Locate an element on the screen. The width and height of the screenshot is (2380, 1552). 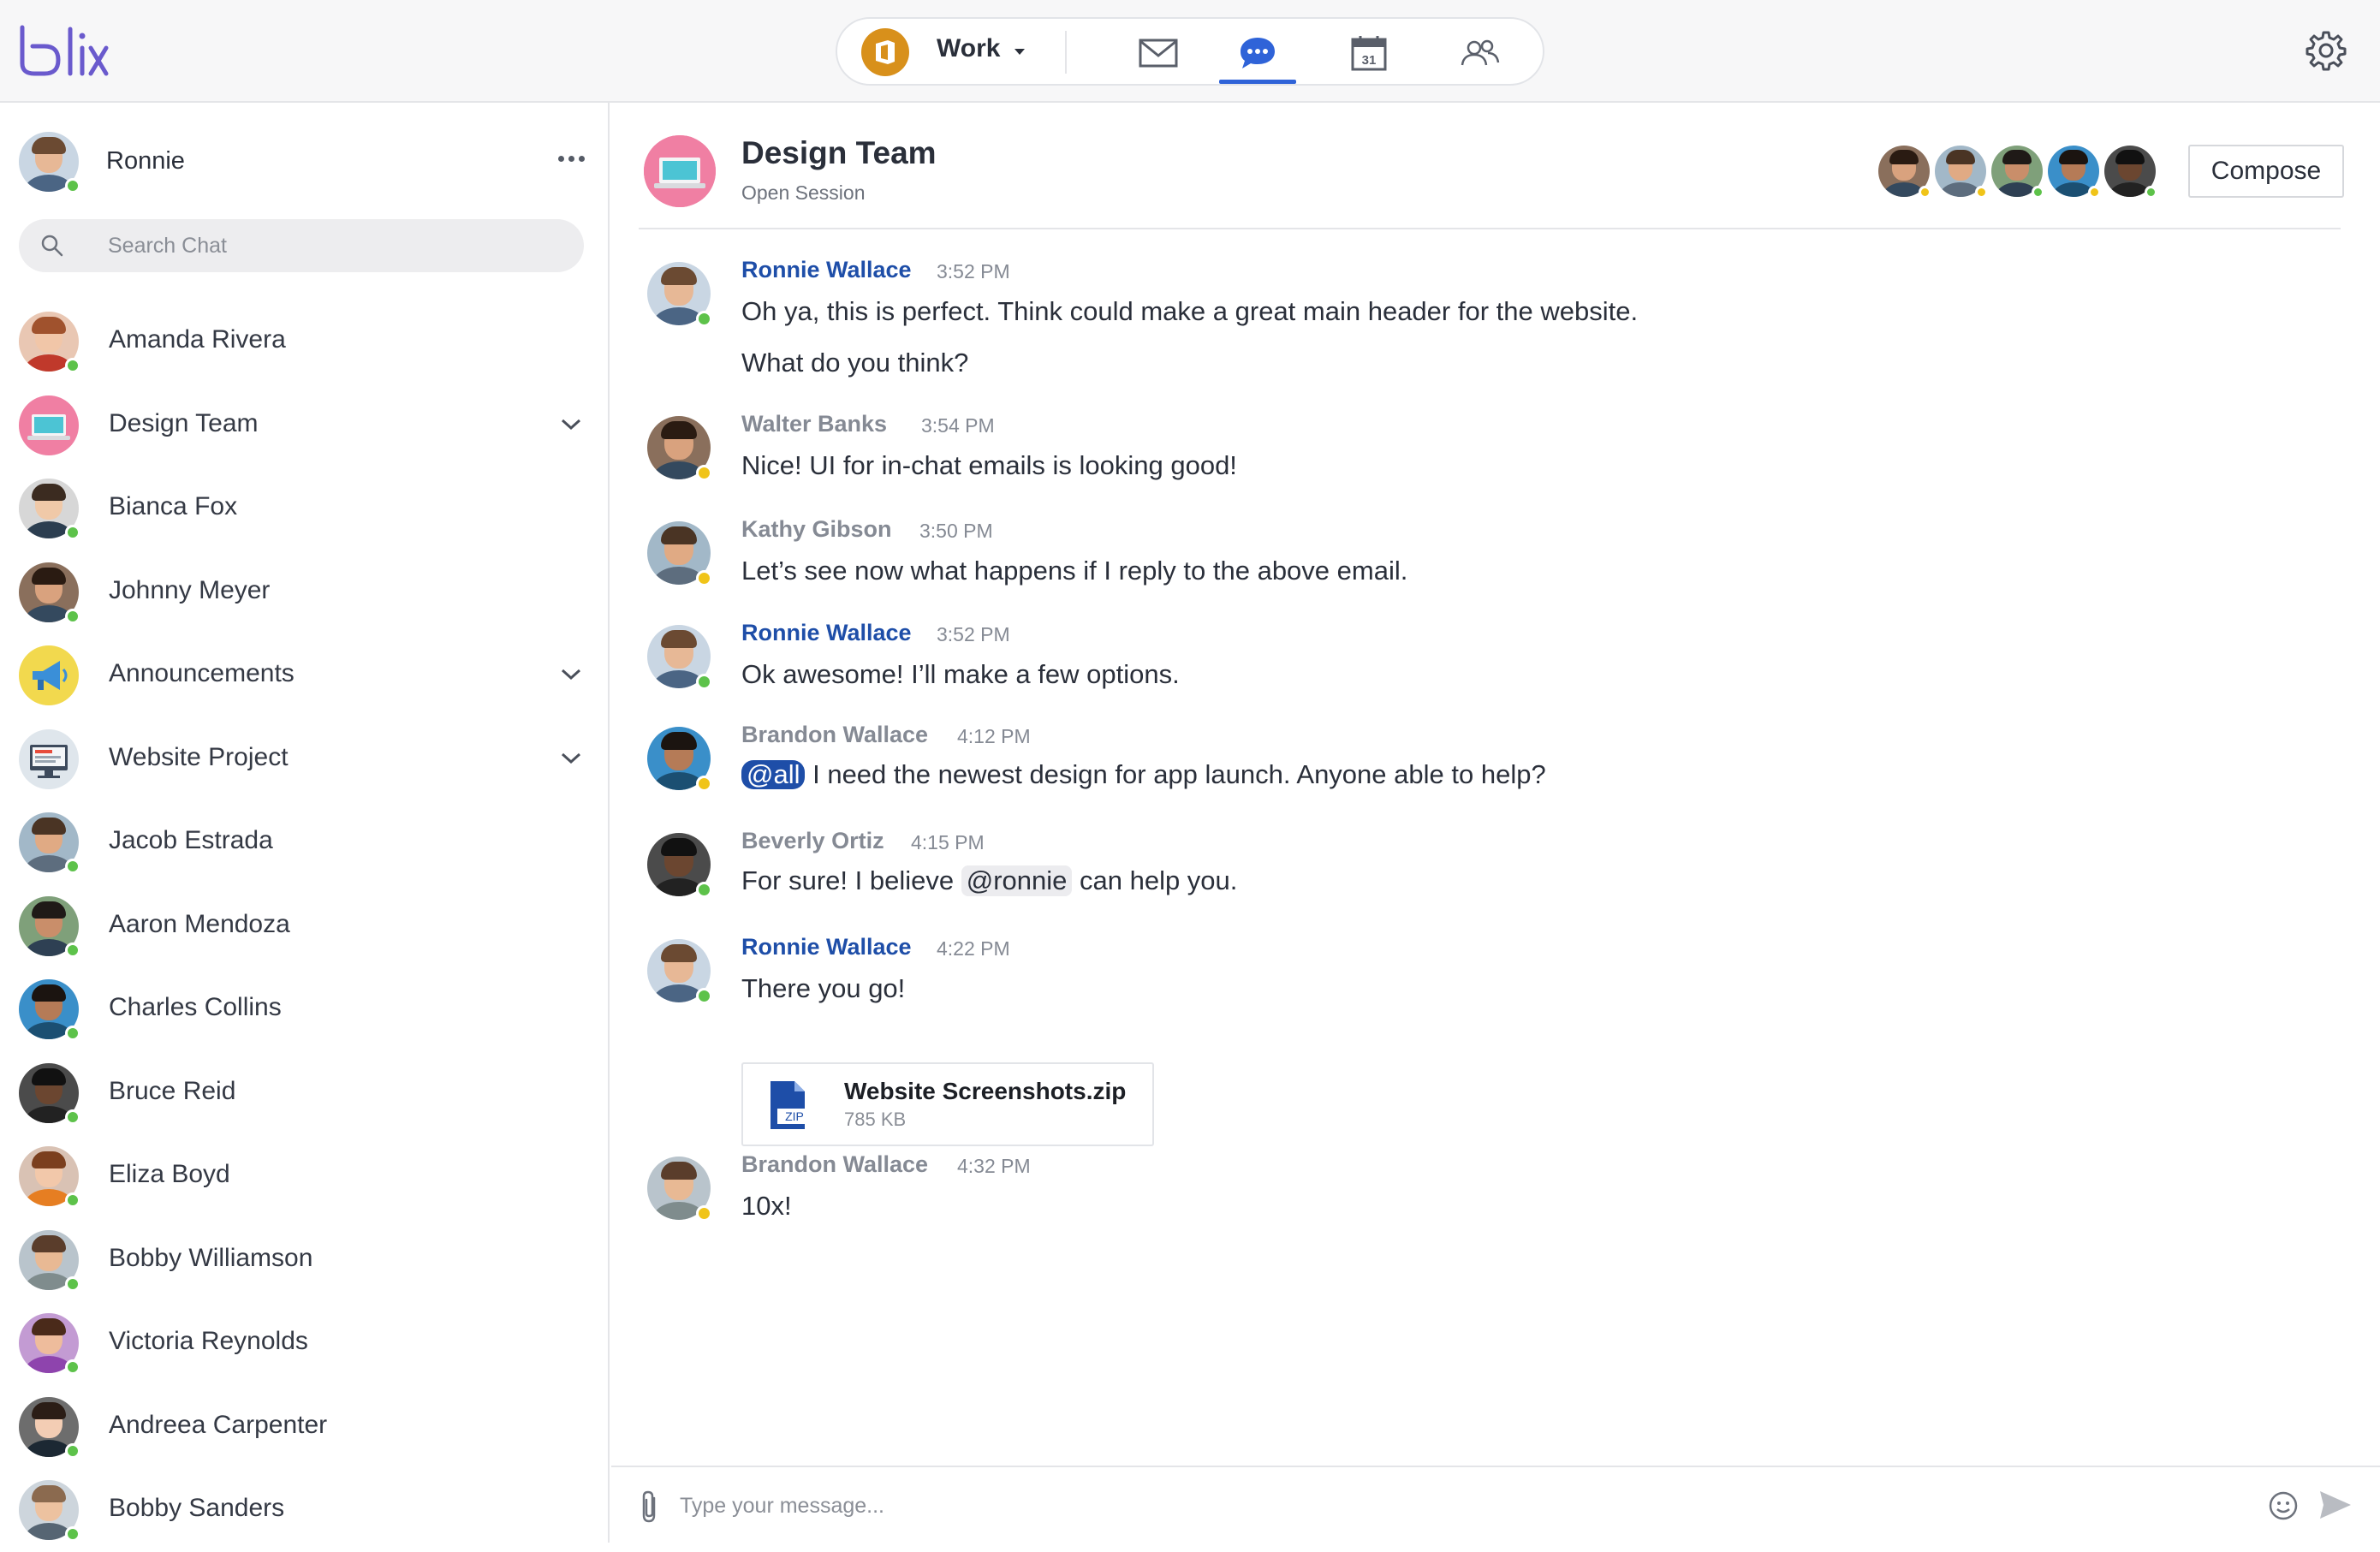
top-bar: Work 31 is located at coordinates (1190, 51).